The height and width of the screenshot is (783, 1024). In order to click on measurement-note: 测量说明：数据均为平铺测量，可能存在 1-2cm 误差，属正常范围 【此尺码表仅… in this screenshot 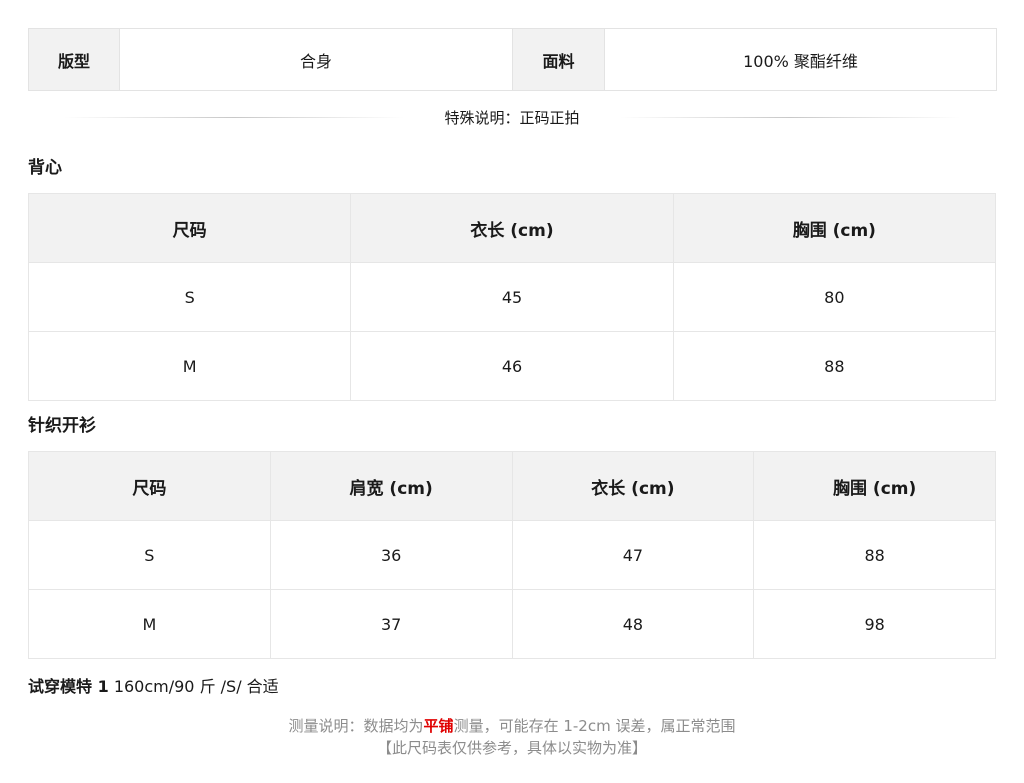, I will do `click(512, 737)`.